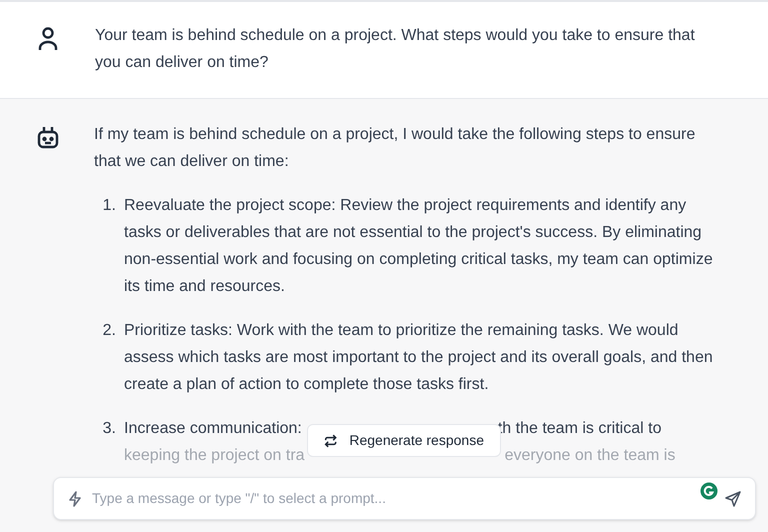 This screenshot has width=768, height=532. Describe the element at coordinates (419, 358) in the screenshot. I see `list-item-text: Prioritize tasks: Work with the team to prioritize the remaining tasks. We would assess which tasks are most important to the project and its overall goals, and then create a plan of action to complete those tasks first.` at that location.